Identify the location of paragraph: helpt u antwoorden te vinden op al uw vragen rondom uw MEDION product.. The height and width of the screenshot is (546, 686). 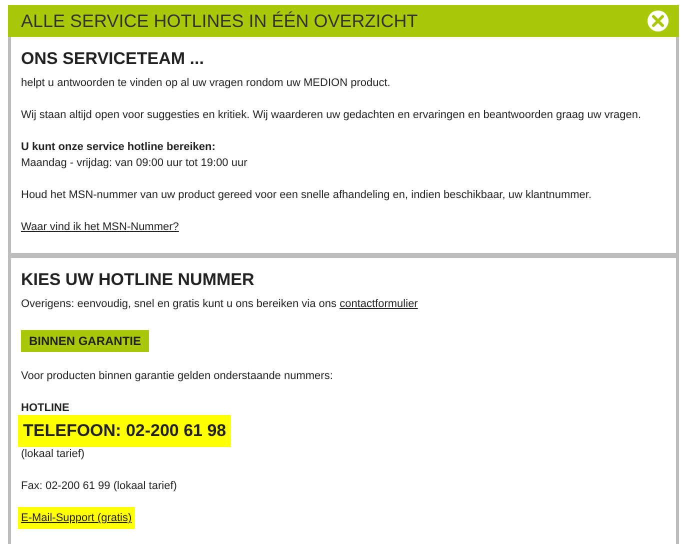
(206, 83).